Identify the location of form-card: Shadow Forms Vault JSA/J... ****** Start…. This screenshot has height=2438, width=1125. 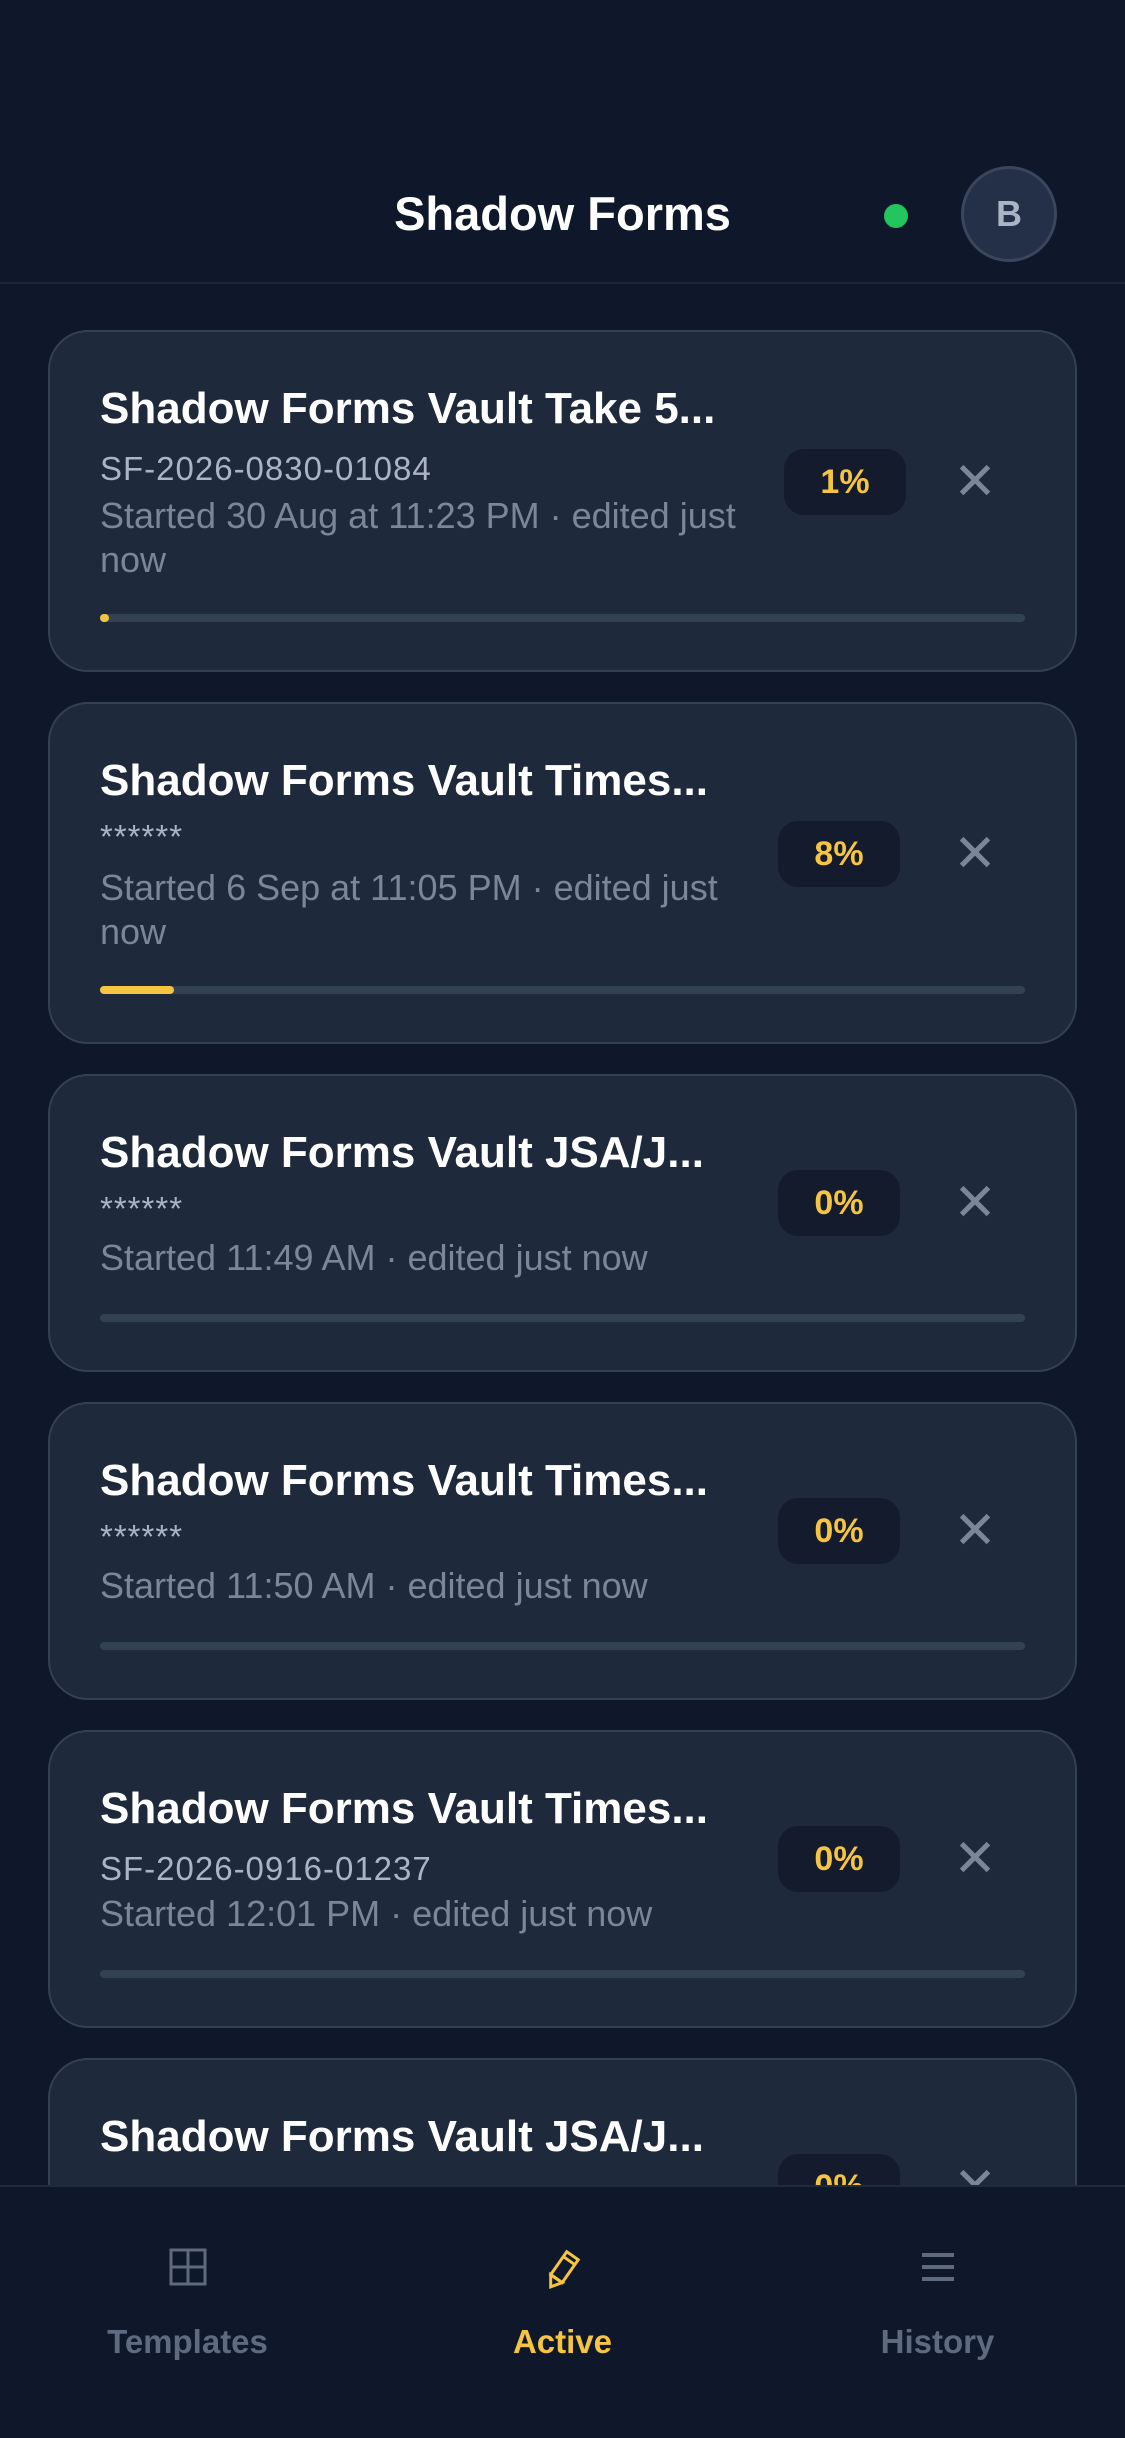
(562, 1223).